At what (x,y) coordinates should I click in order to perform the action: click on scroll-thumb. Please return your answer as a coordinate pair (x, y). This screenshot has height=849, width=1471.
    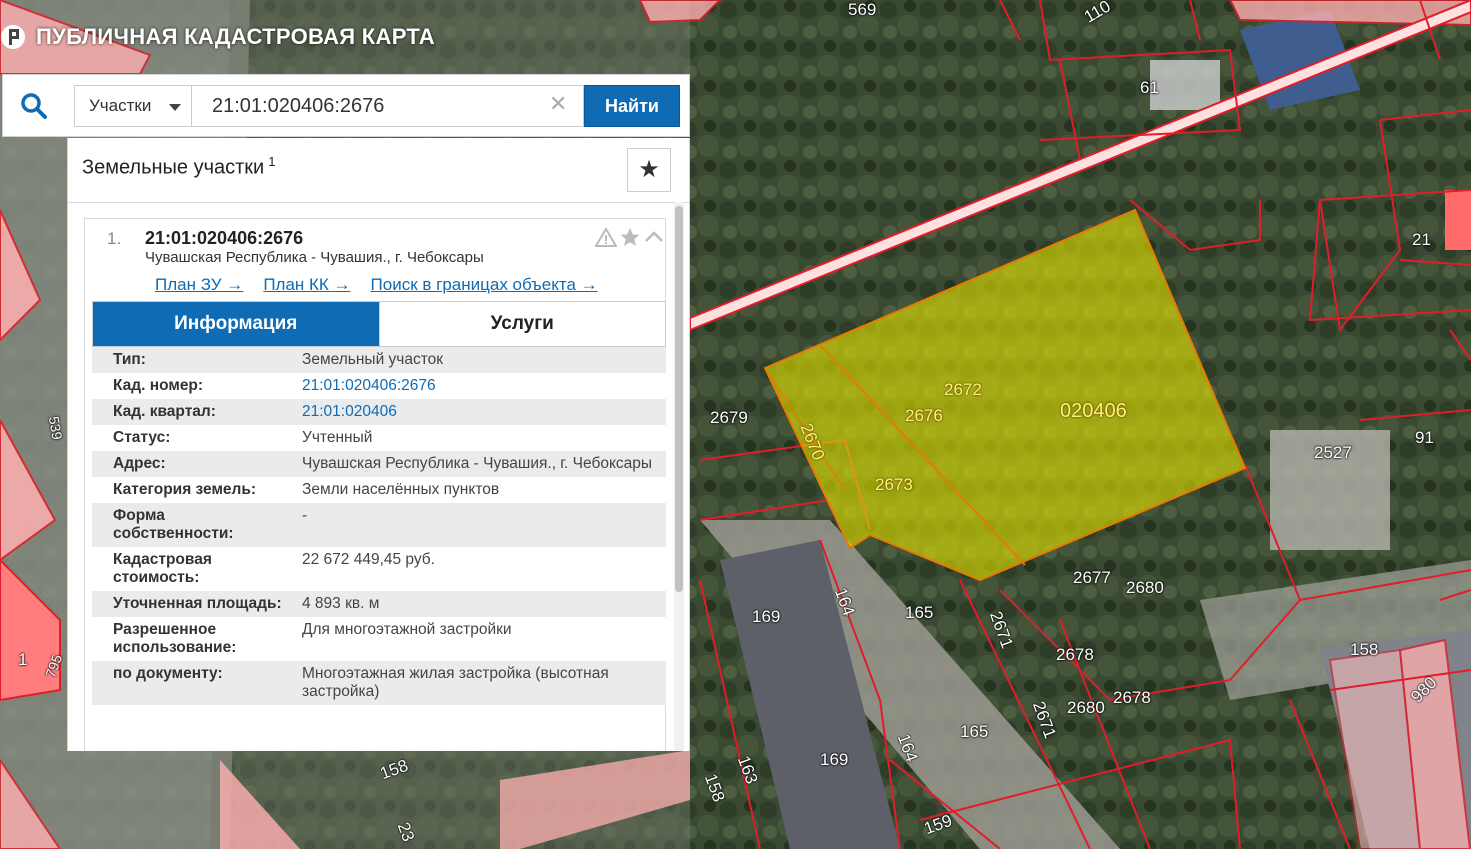
    Looking at the image, I should click on (679, 399).